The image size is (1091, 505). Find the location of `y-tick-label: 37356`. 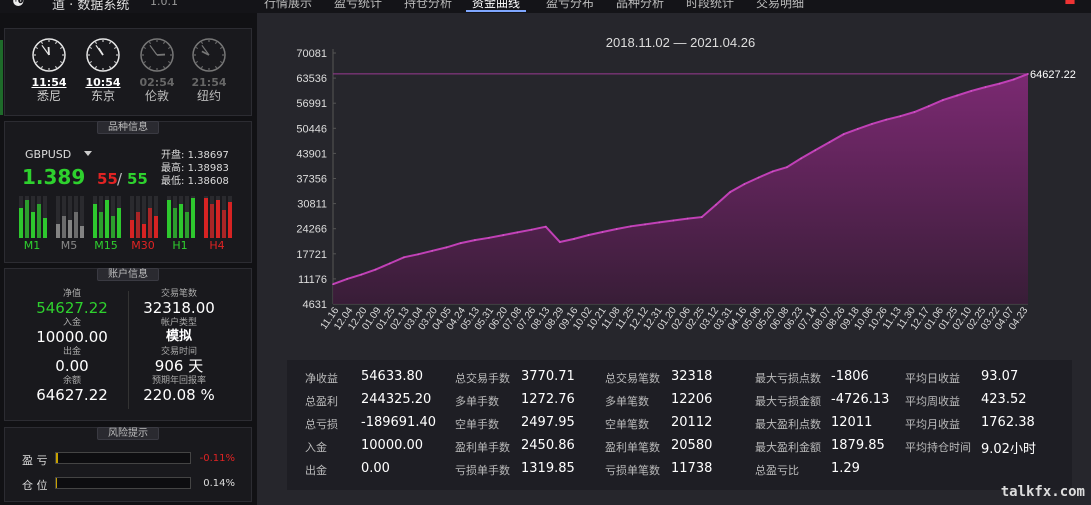

y-tick-label: 37356 is located at coordinates (311, 180).